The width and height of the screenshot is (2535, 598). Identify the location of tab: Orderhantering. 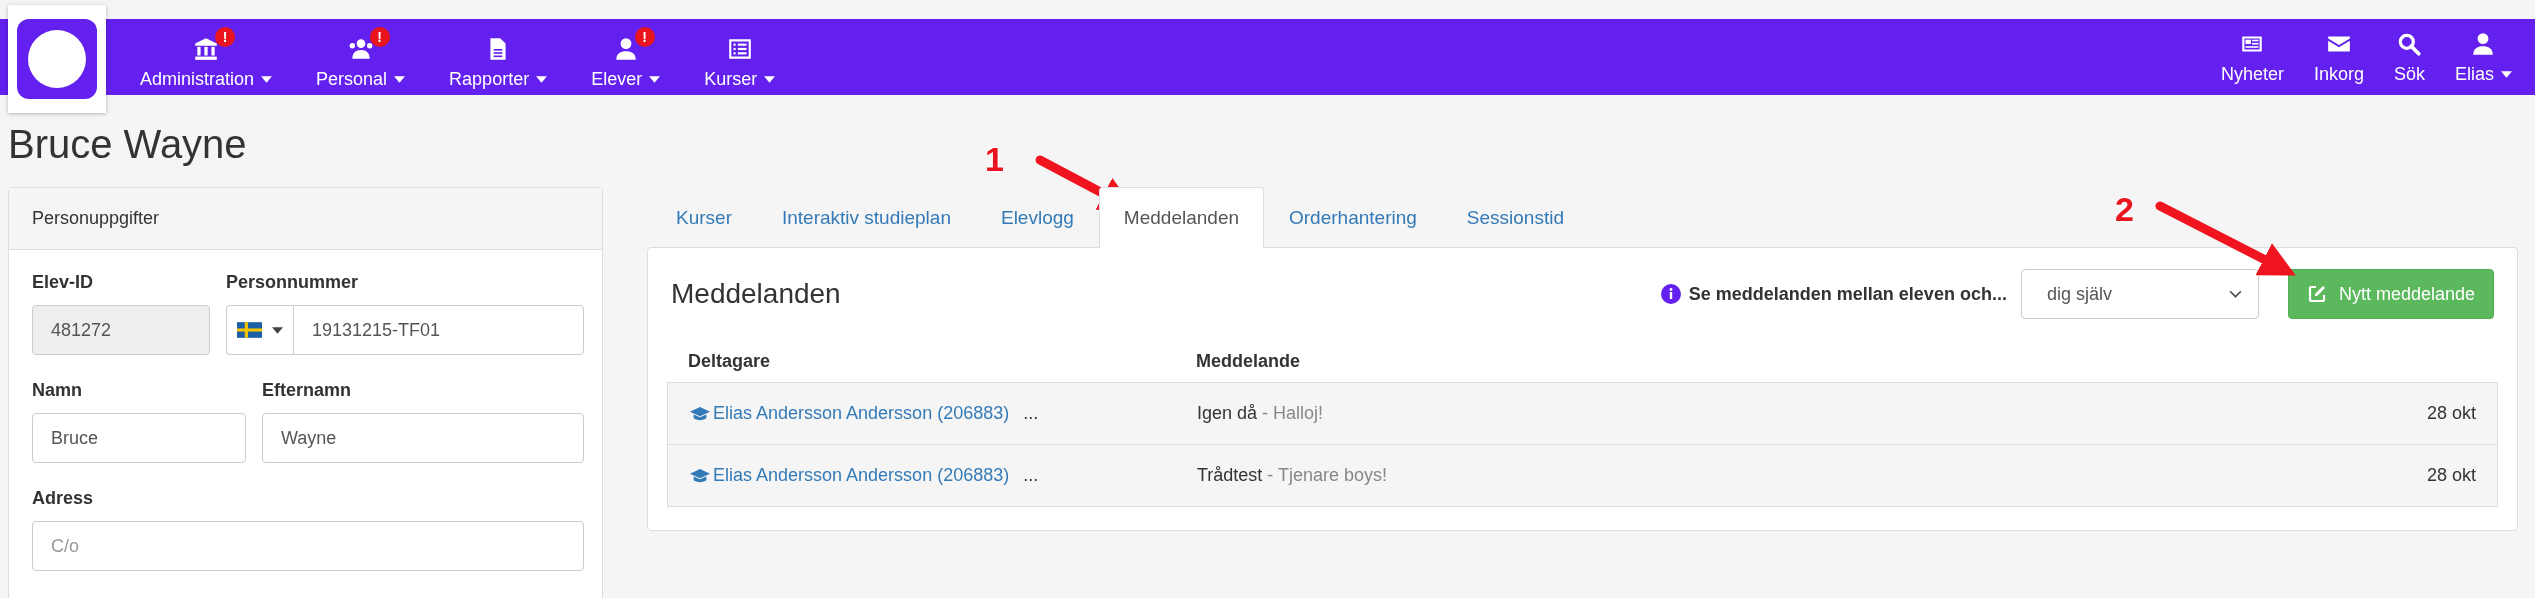
(1353, 217).